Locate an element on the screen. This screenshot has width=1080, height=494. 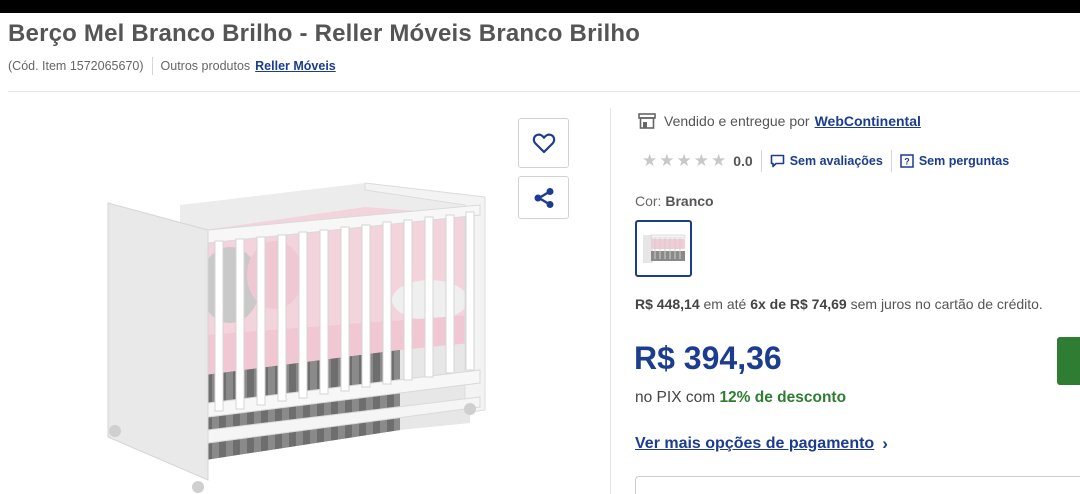
chevron-right-icon: › is located at coordinates (885, 443).